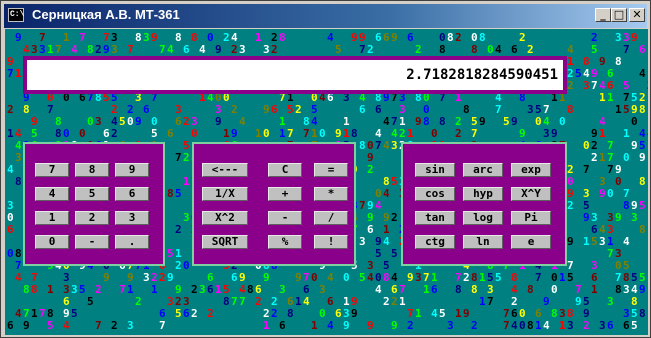  Describe the element at coordinates (531, 170) in the screenshot. I see `func-key-exp: exp` at that location.